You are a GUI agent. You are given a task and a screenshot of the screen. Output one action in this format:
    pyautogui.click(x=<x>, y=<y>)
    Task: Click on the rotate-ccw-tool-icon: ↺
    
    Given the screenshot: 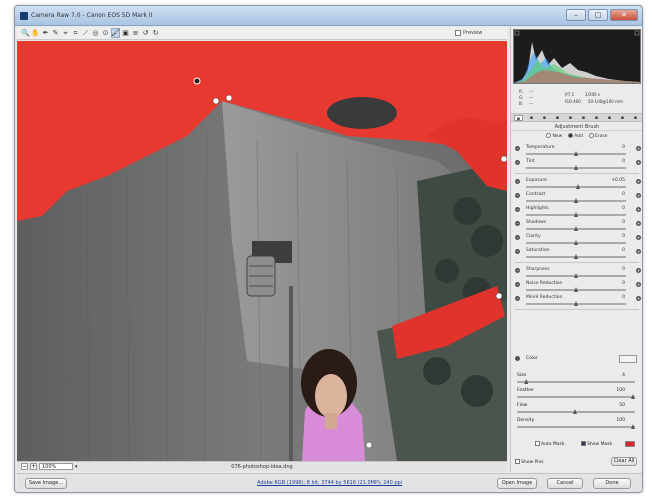 What is the action you would take?
    pyautogui.click(x=145, y=33)
    